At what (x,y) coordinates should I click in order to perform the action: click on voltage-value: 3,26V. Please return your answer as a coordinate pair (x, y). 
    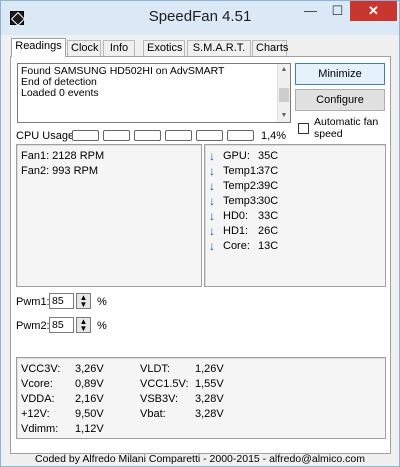
    Looking at the image, I should click on (89, 369).